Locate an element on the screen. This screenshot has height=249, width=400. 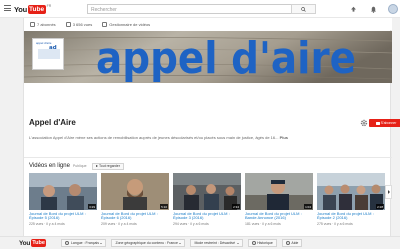
logo-text-you: You is located at coordinates (21, 9).